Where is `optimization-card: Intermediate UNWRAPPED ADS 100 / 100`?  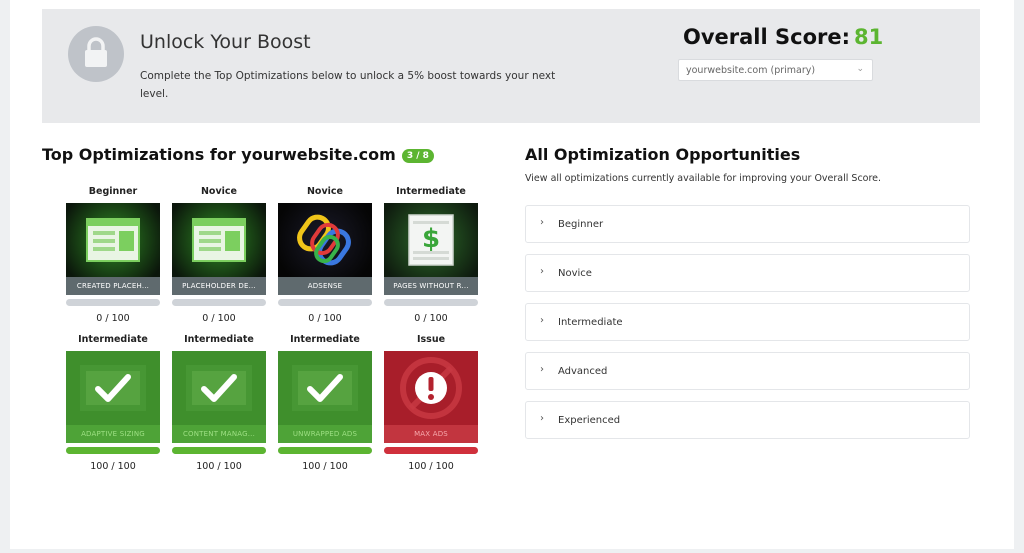
optimization-card: Intermediate UNWRAPPED ADS 100 / 100 is located at coordinates (325, 403).